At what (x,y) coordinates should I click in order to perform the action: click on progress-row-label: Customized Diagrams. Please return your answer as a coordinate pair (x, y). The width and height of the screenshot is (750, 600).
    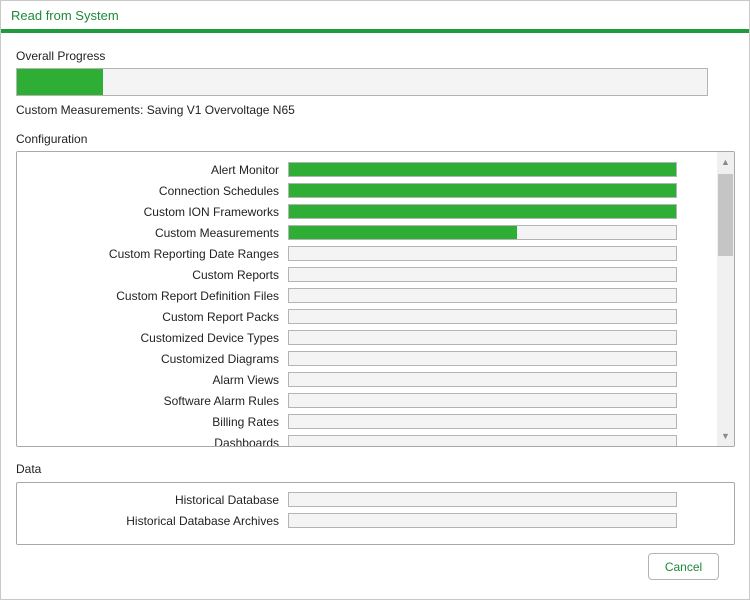
    Looking at the image, I should click on (219, 359).